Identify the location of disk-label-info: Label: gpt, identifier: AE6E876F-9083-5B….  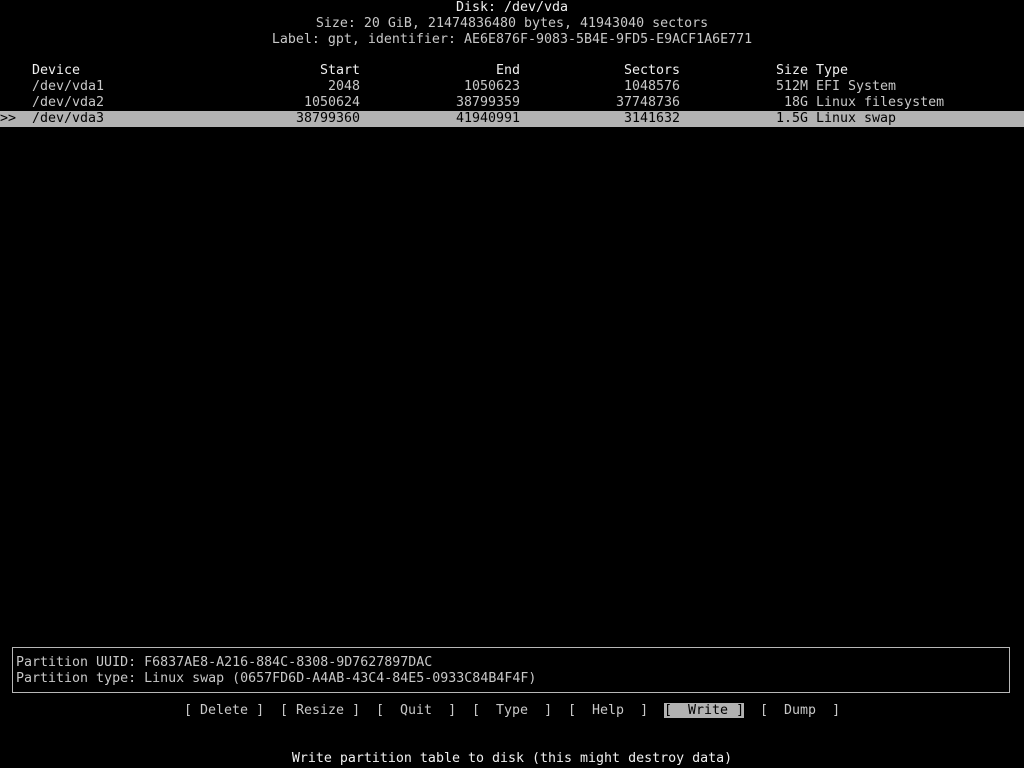
(512, 39).